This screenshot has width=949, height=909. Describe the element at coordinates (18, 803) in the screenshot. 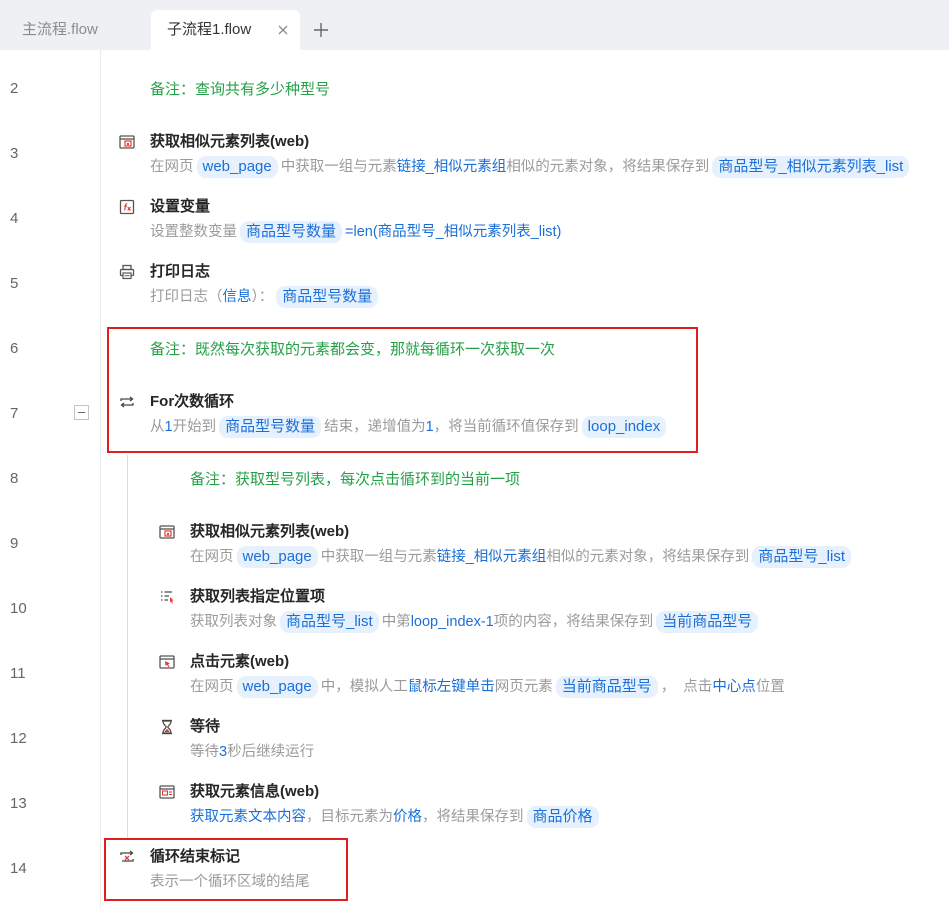

I see `line-number: 13` at that location.